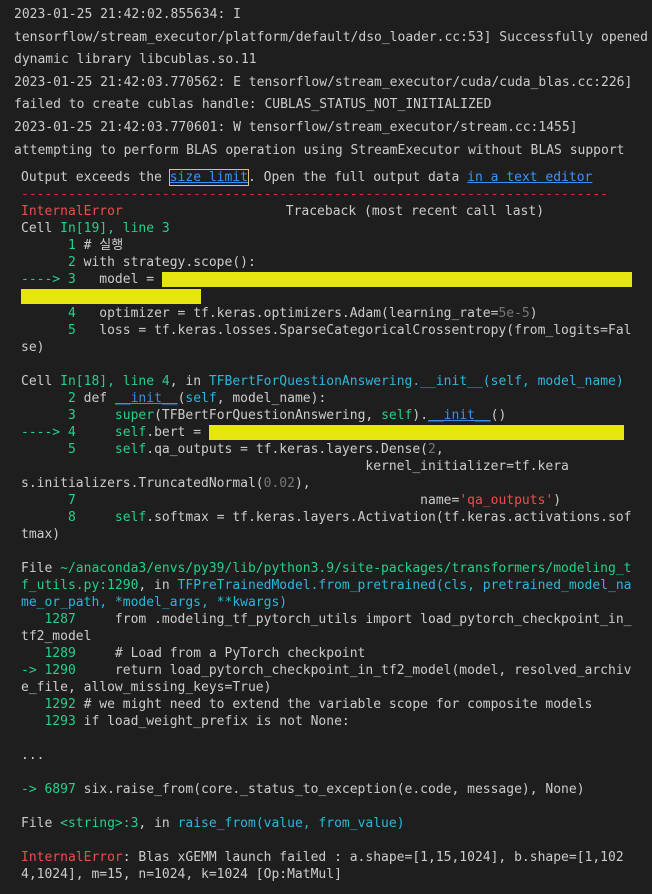  What do you see at coordinates (506, 501) in the screenshot?
I see `code-string: 'qa_outputs'` at bounding box center [506, 501].